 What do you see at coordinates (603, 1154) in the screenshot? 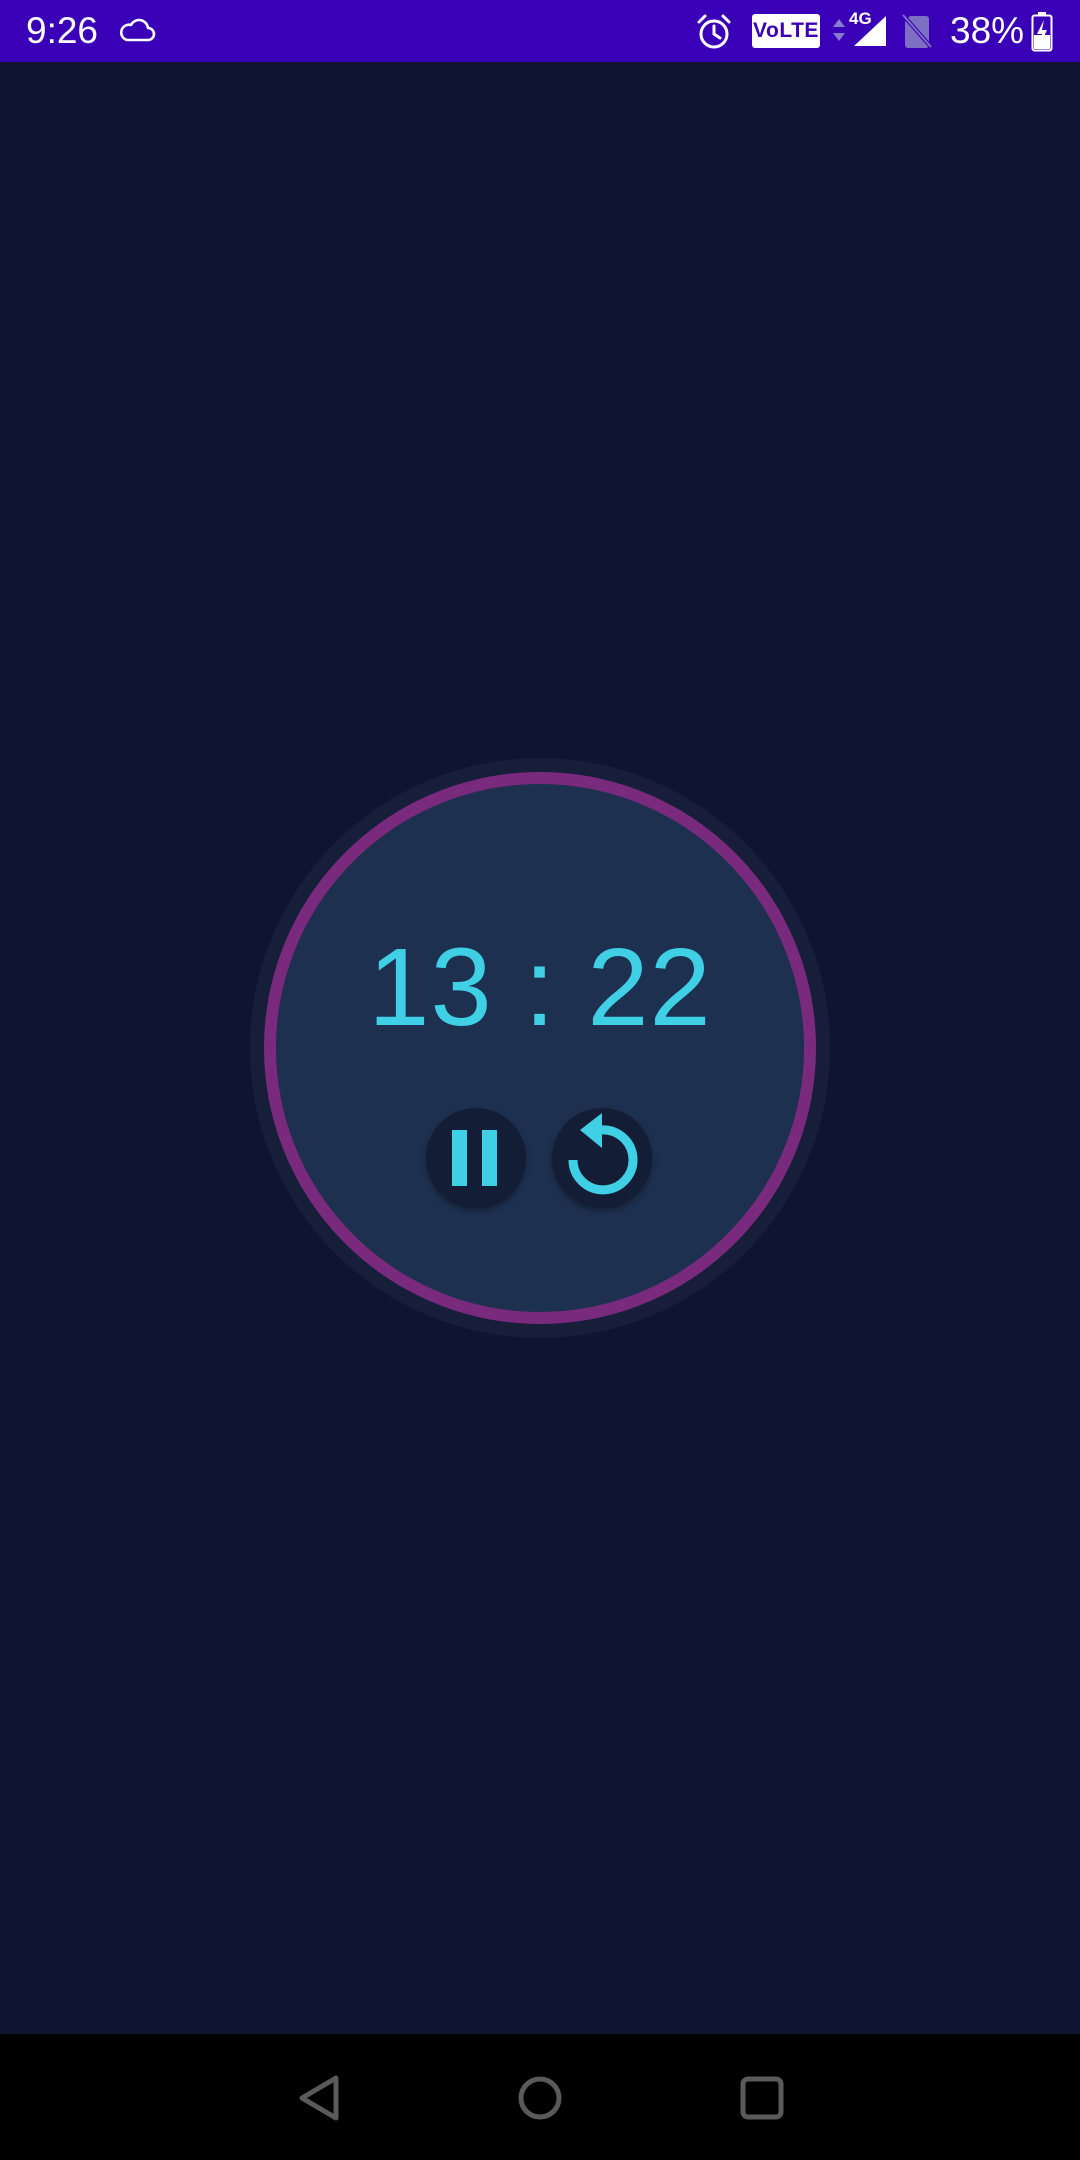
I see `reset-icon` at bounding box center [603, 1154].